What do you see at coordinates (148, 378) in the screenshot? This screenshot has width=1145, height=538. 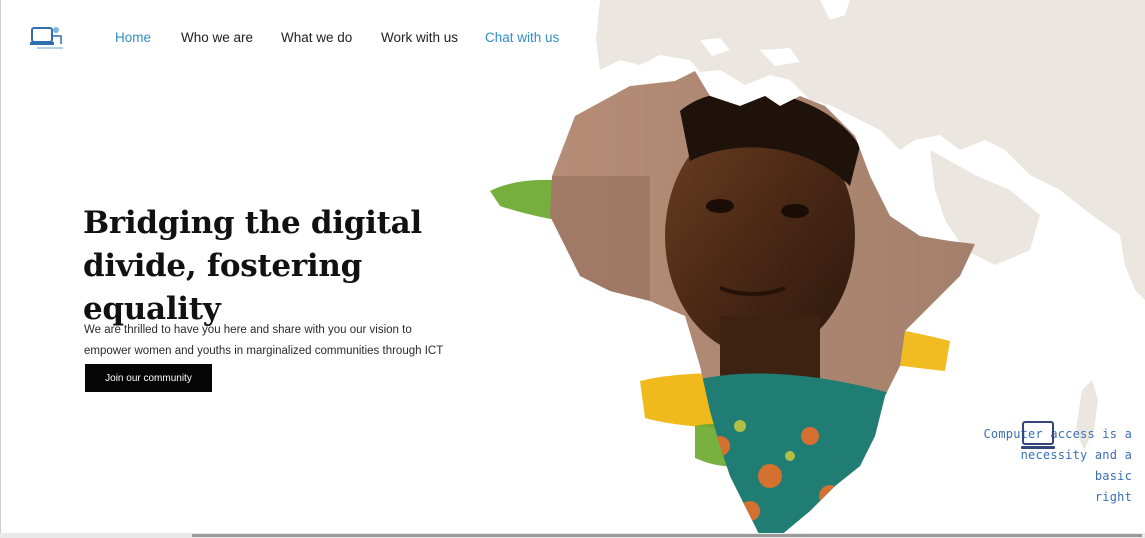 I see `join-community-button: Join our community` at bounding box center [148, 378].